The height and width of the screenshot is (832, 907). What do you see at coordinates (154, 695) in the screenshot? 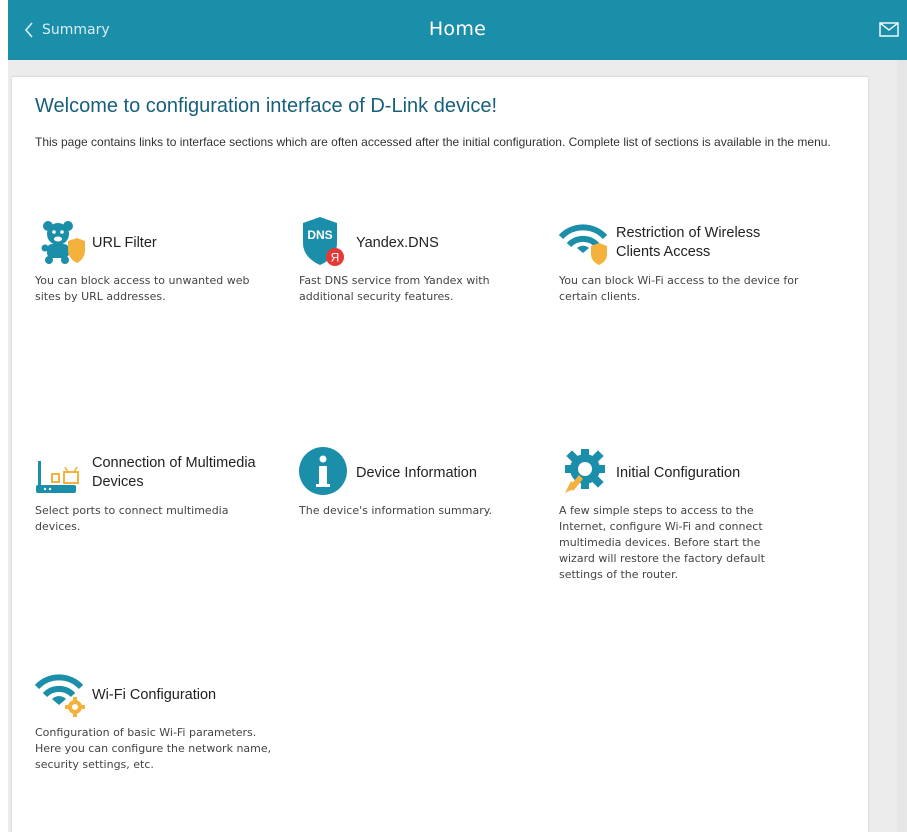
I see `tile-wifi-configuration-title: Wi-Fi Configuration` at bounding box center [154, 695].